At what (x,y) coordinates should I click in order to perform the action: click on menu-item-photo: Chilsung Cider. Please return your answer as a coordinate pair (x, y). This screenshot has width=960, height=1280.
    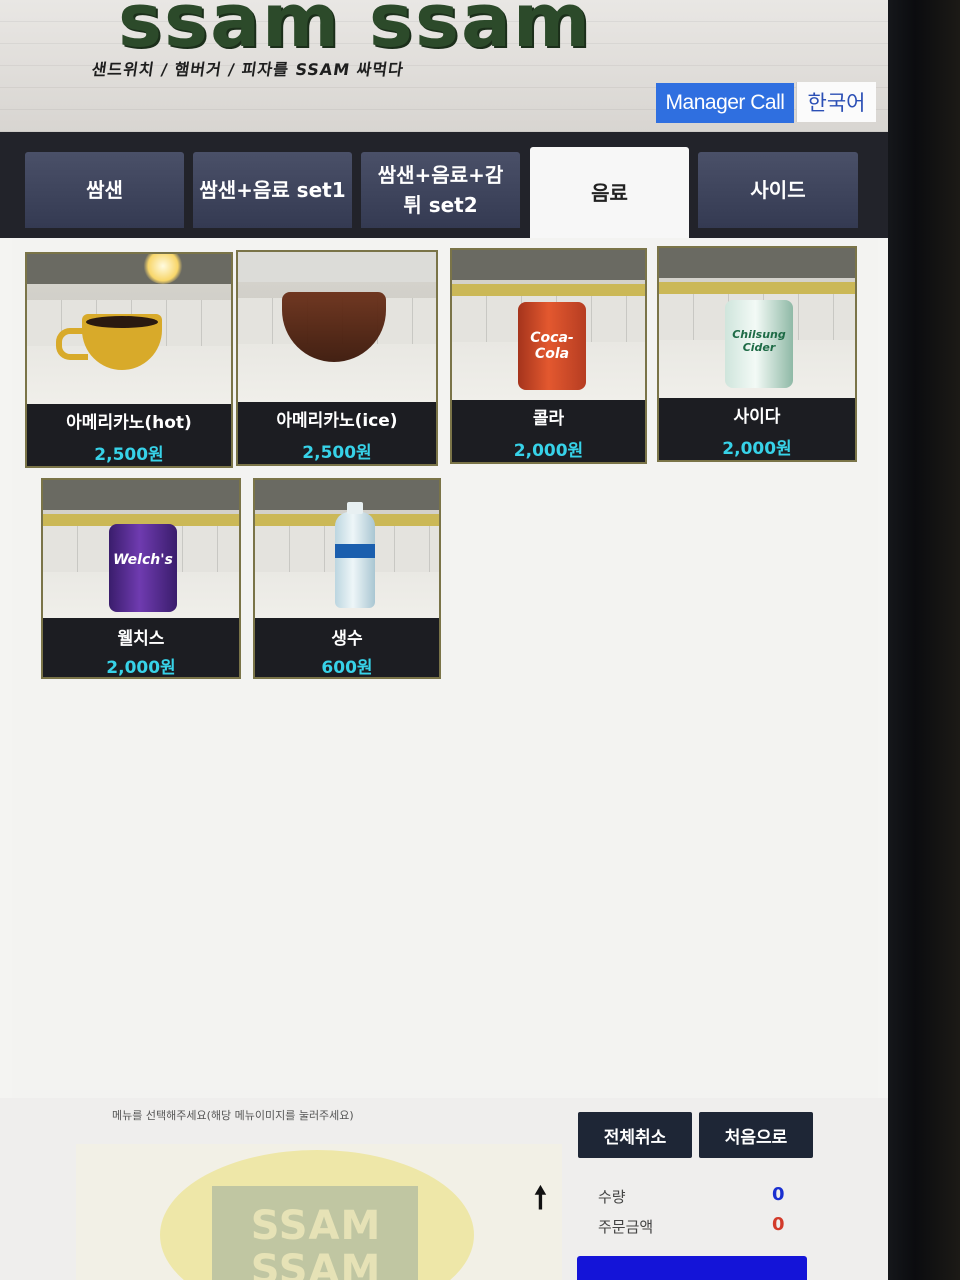
    Looking at the image, I should click on (757, 323).